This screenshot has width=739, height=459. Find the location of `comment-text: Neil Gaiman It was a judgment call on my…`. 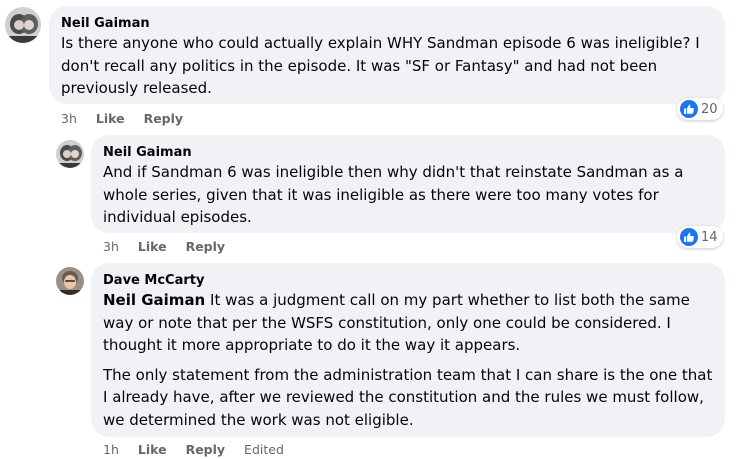

comment-text: Neil Gaiman It was a judgment call on my… is located at coordinates (408, 323).